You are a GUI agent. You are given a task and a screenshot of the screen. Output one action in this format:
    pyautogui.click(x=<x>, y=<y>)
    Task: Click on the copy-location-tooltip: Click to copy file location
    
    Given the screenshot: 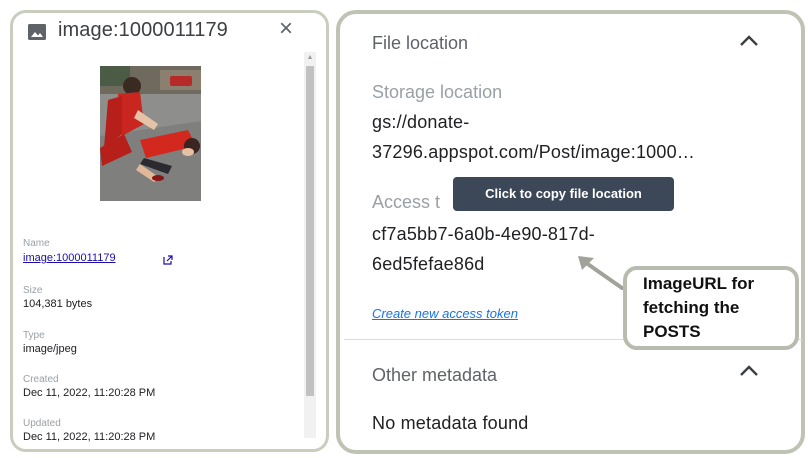 What is the action you would take?
    pyautogui.click(x=563, y=194)
    